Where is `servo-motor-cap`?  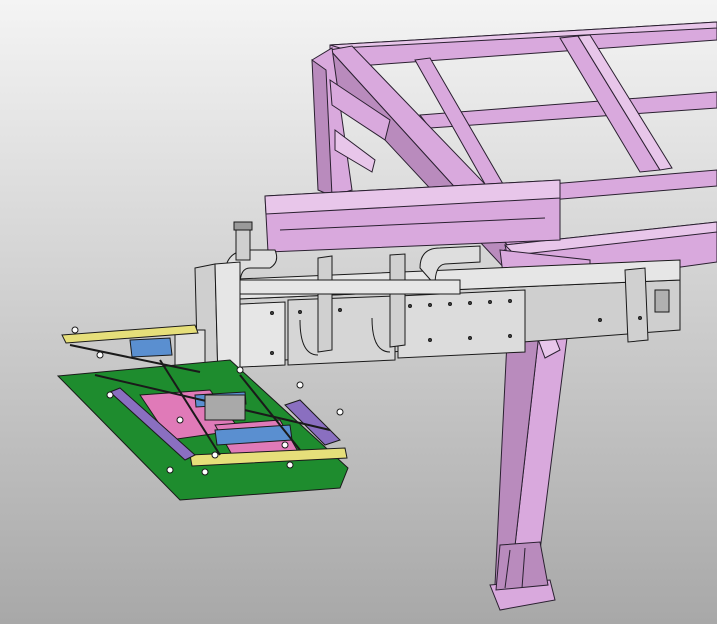 servo-motor-cap is located at coordinates (243, 226).